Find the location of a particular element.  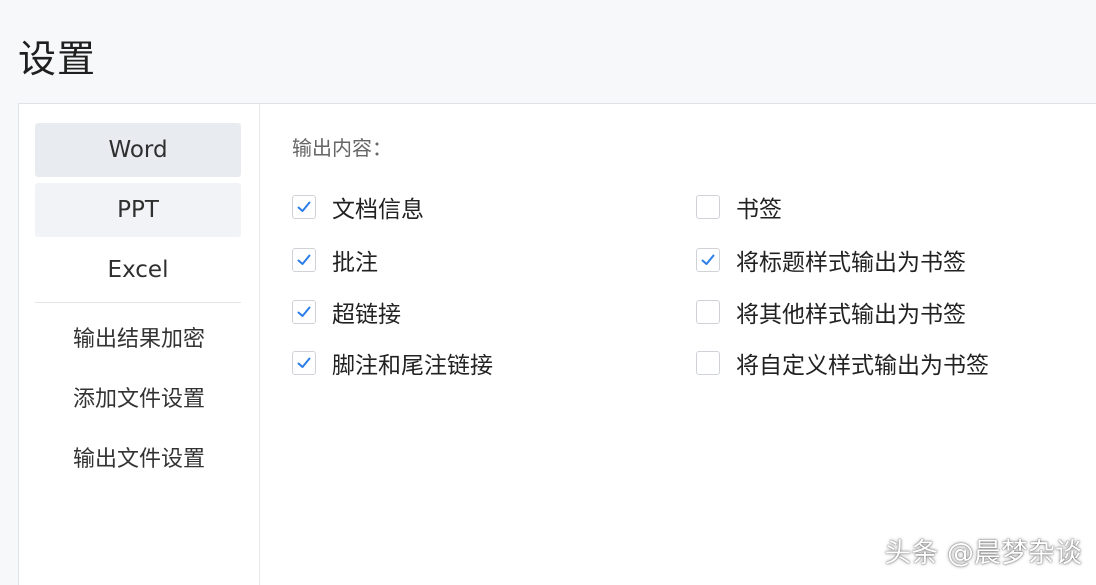

comments-checkbox is located at coordinates (304, 260).